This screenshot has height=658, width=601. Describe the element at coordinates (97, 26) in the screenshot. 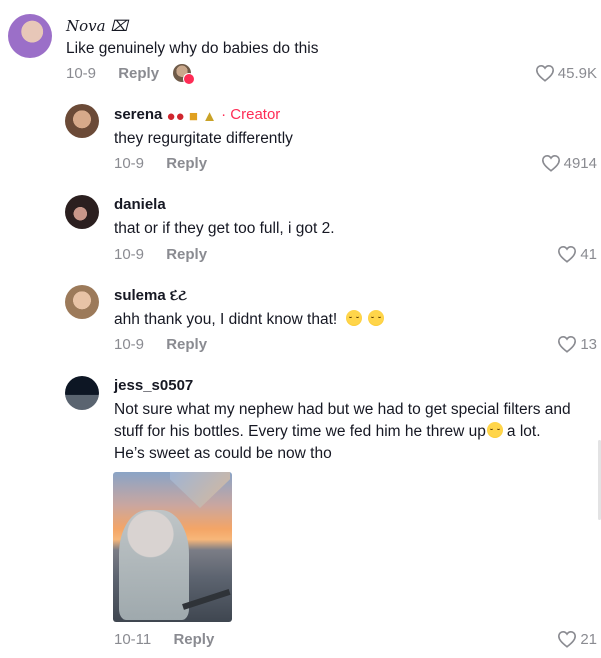

I see `comment-username: Nova ⌧` at that location.